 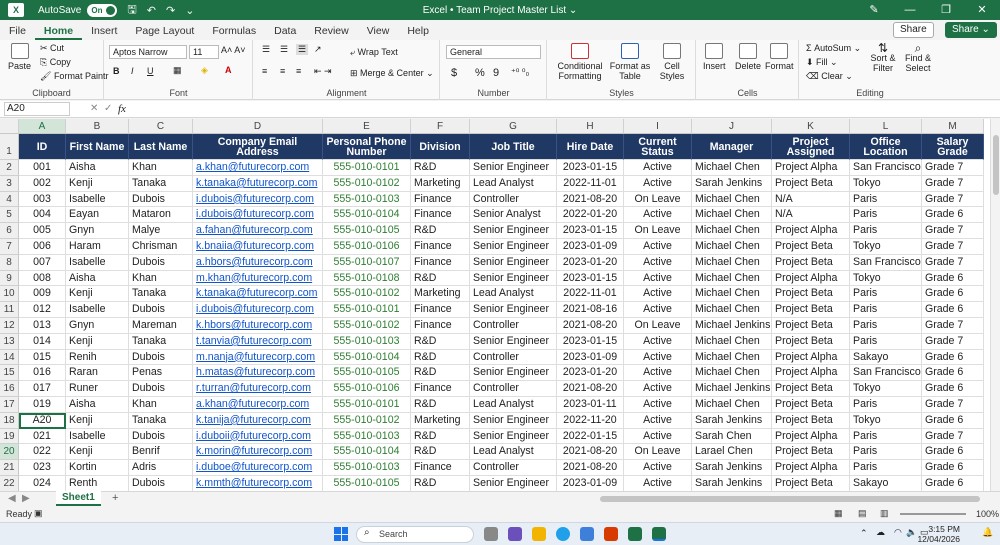 I want to click on table-cell: Michael Jenkins, so click(x=732, y=389).